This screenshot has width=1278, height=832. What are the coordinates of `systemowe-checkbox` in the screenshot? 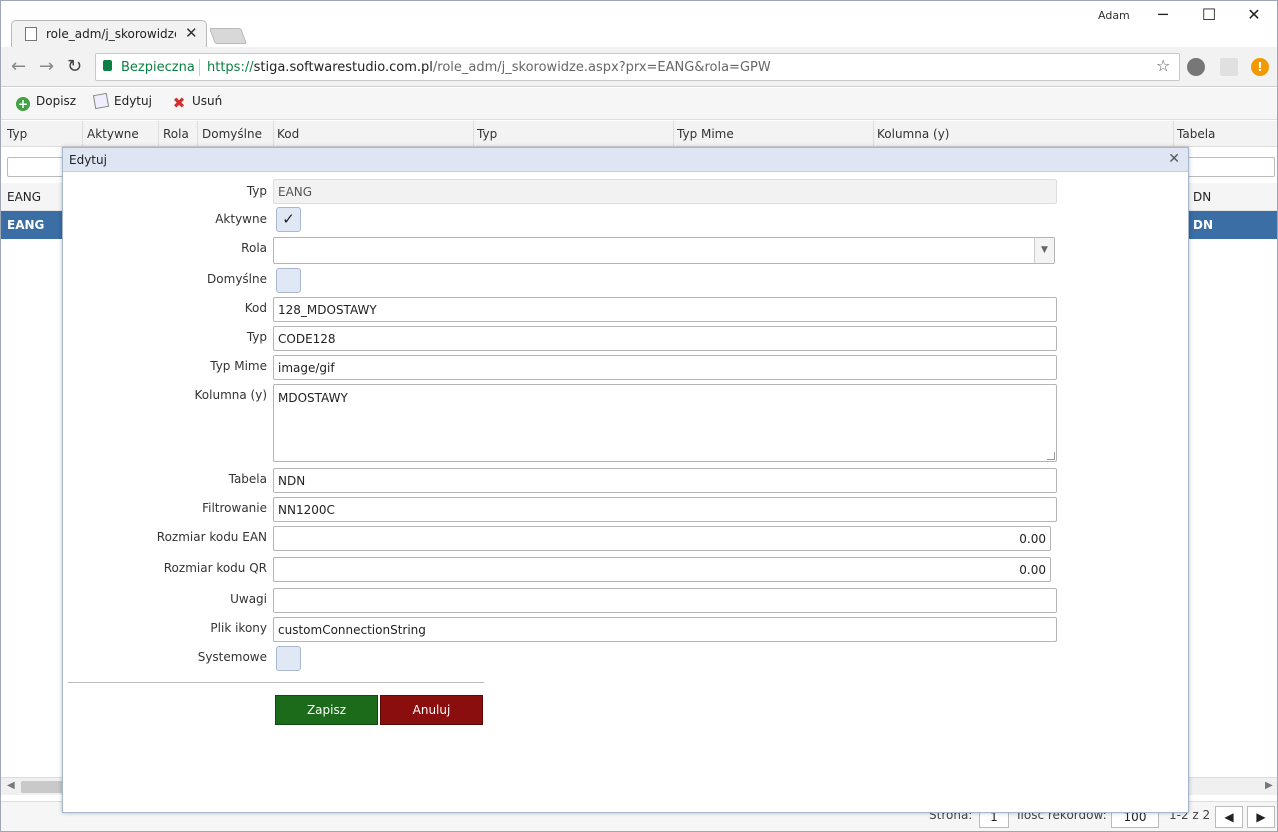 It's located at (288, 658).